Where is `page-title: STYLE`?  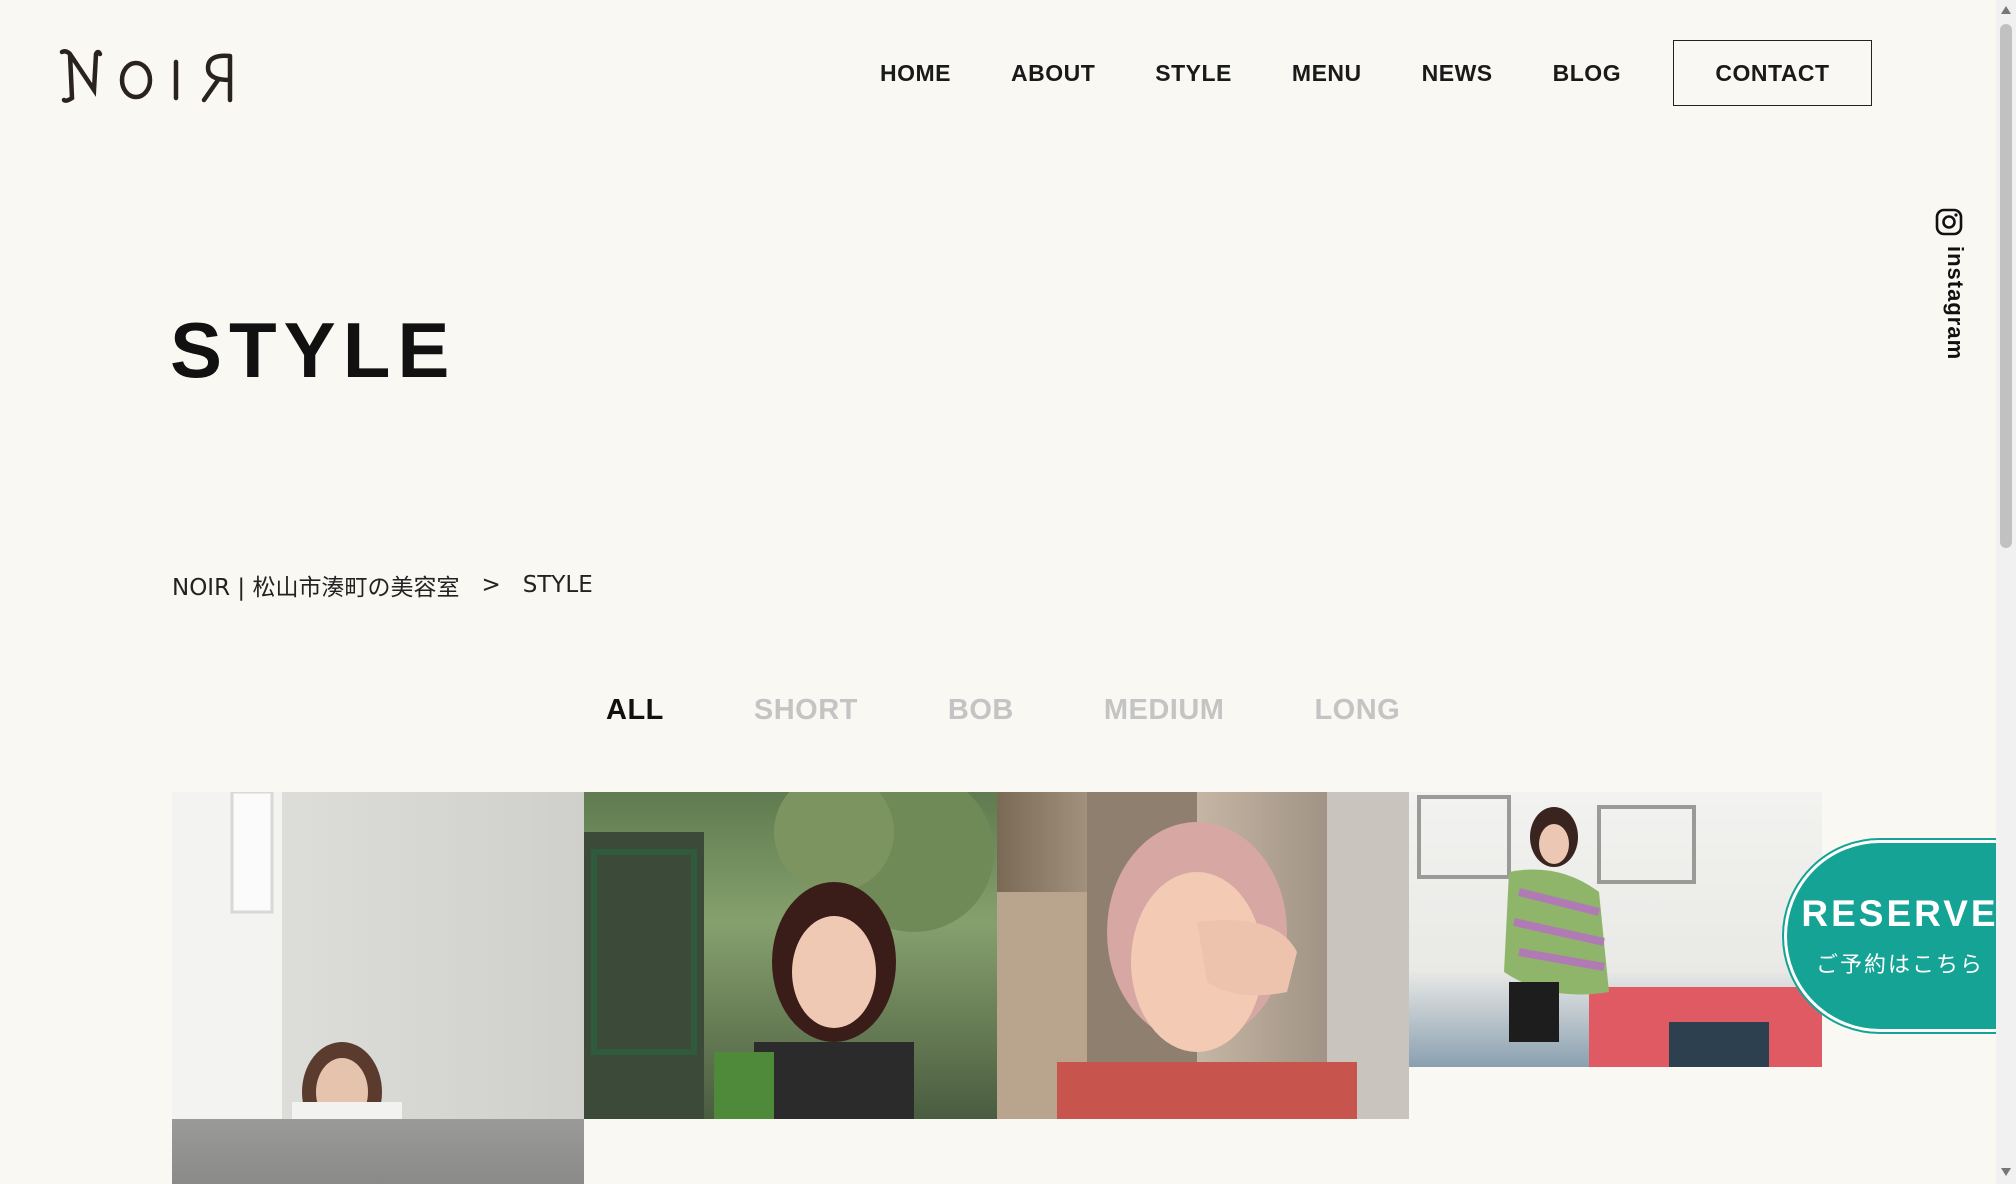
page-title: STYLE is located at coordinates (313, 350).